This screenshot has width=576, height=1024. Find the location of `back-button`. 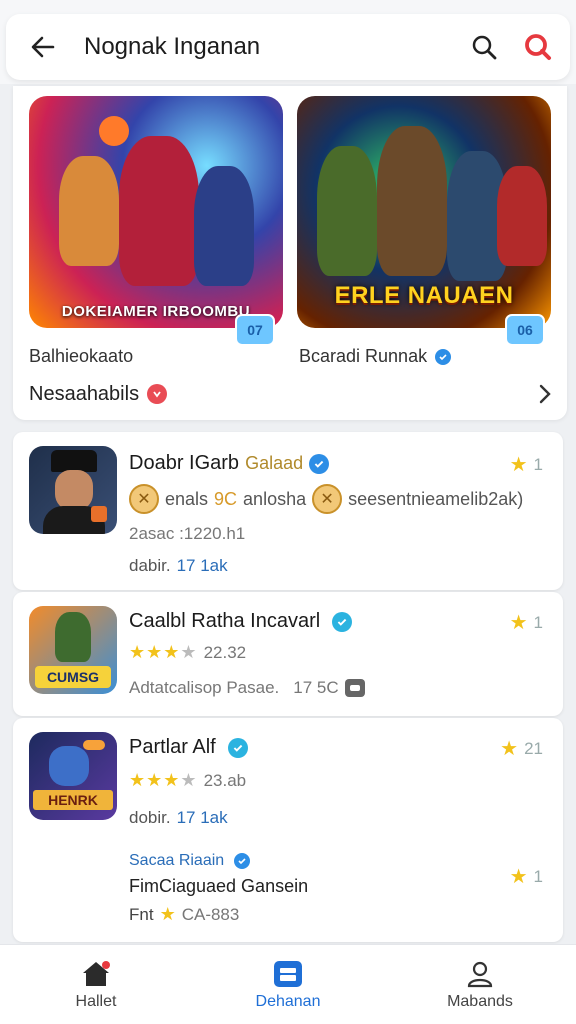

back-button is located at coordinates (43, 47).